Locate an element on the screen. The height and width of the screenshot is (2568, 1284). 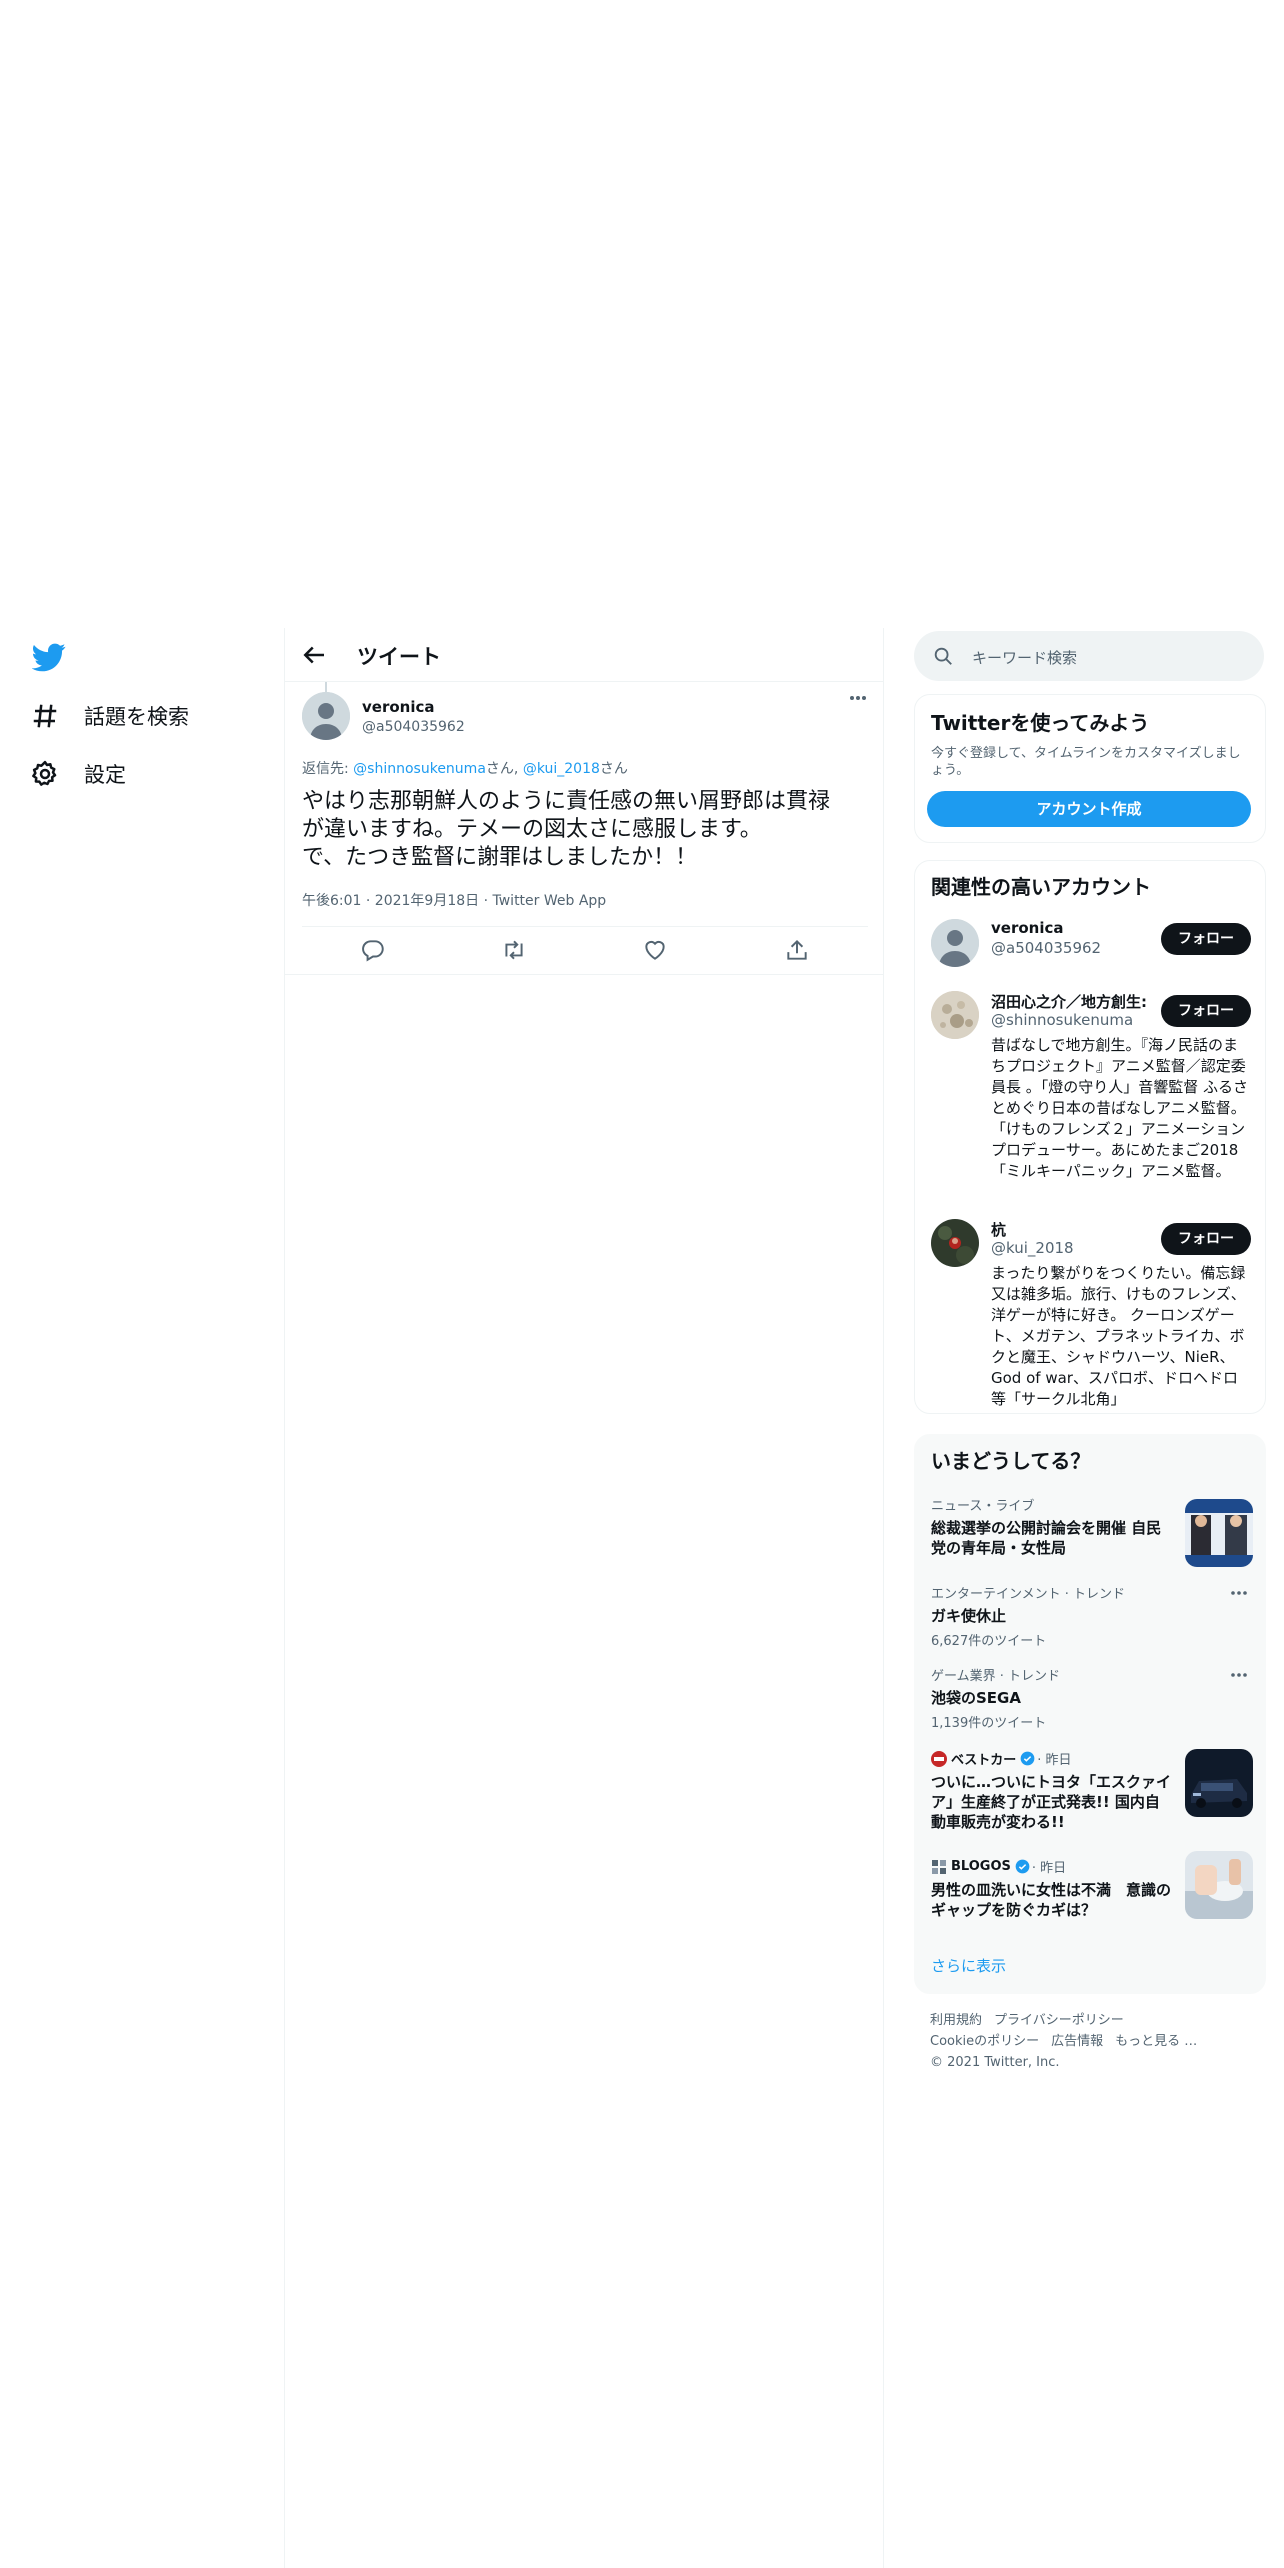
follow-suggestion: veronica @a504035962 フォロー is located at coordinates (1091, 947).